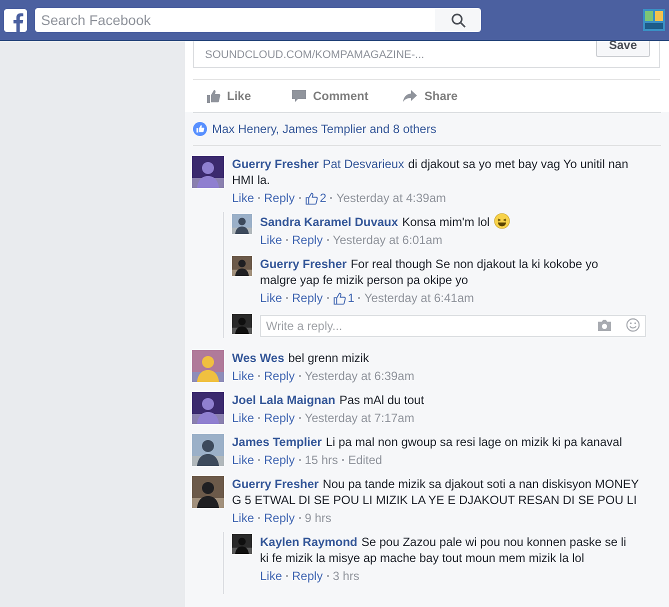 This screenshot has height=607, width=669. What do you see at coordinates (329, 400) in the screenshot?
I see `comment-text: Joel Lala Maignan Pas mAl du tout` at bounding box center [329, 400].